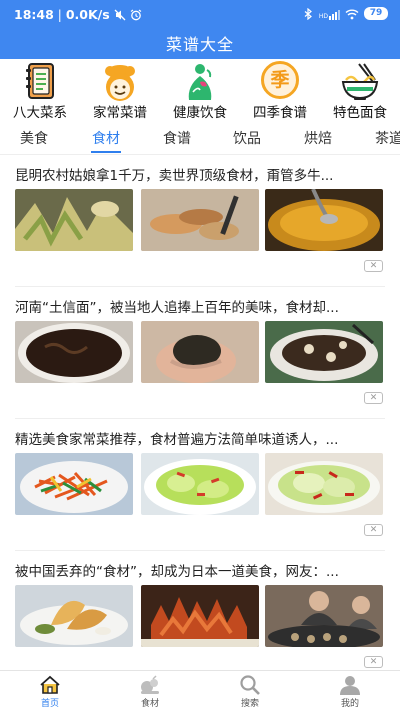 The height and width of the screenshot is (711, 400). I want to click on ingredients-icon, so click(150, 684).